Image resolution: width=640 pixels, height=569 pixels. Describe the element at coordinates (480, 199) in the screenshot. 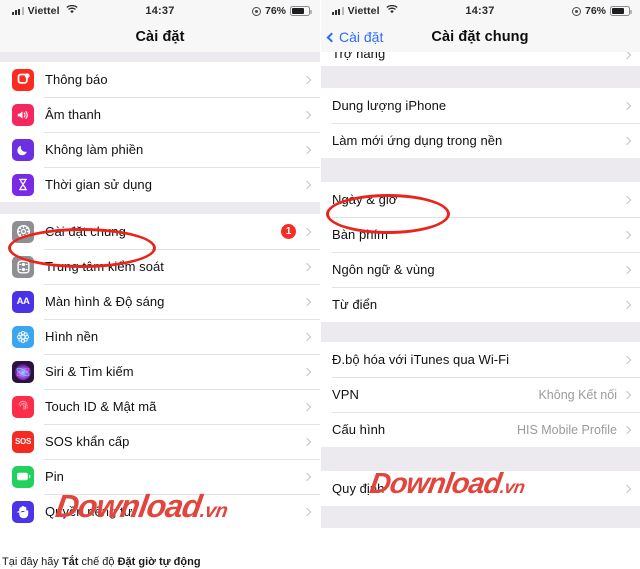

I see `list-item: Ngày & giờ` at that location.